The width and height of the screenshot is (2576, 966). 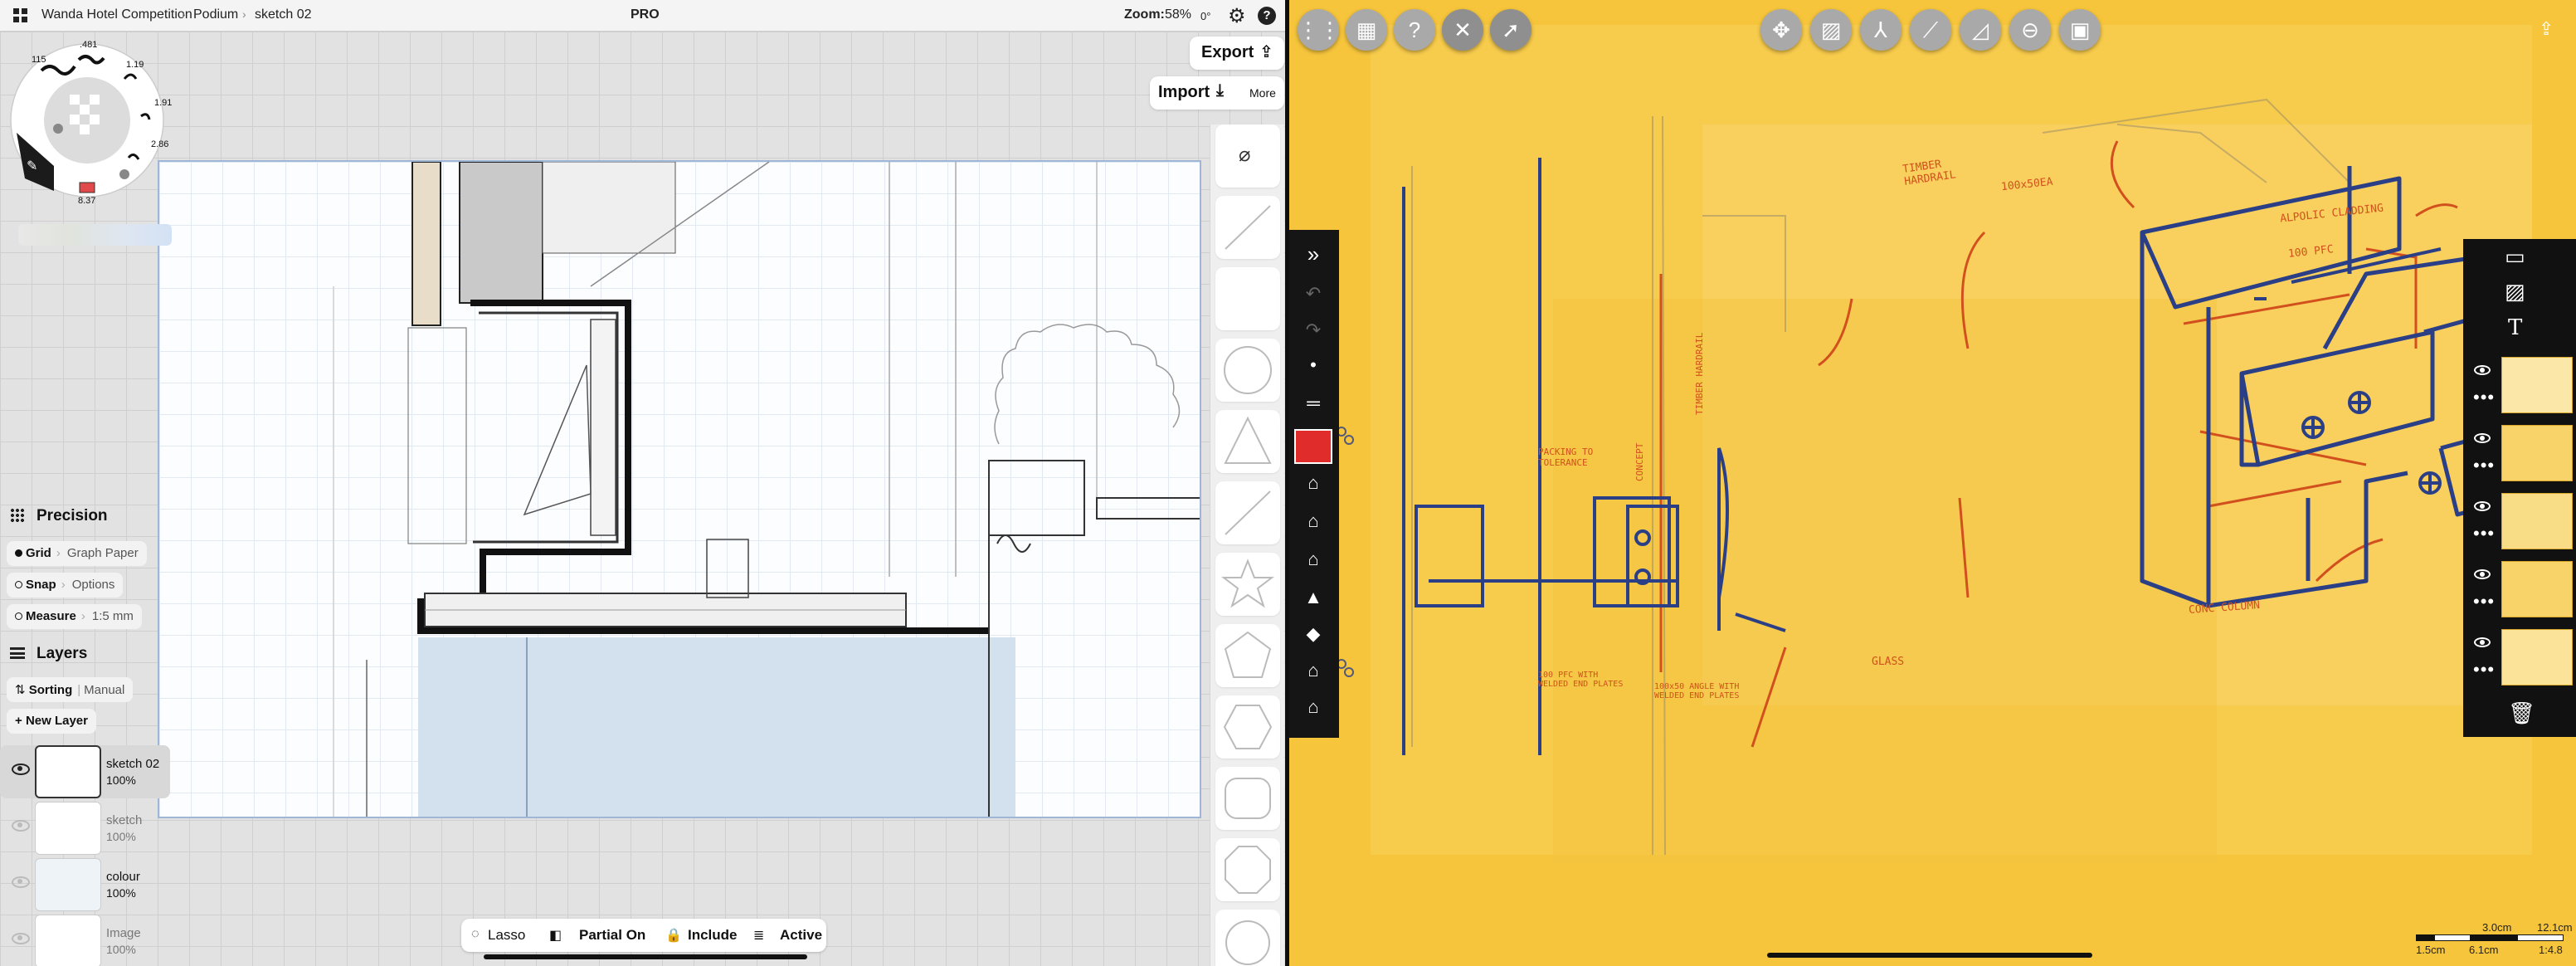 What do you see at coordinates (51, 722) in the screenshot?
I see `new-layer-button: + New Layer` at bounding box center [51, 722].